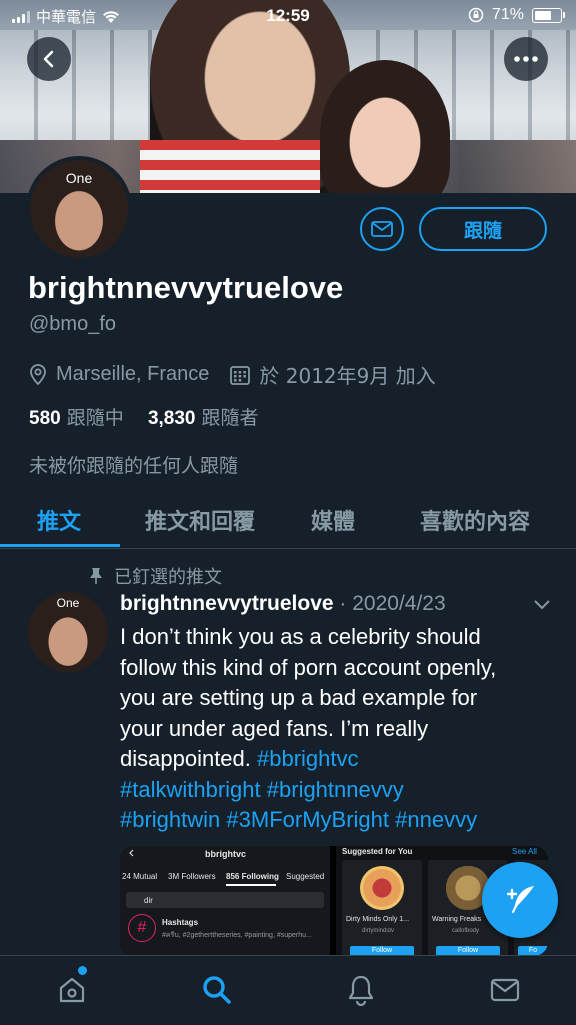 The height and width of the screenshot is (1025, 576). I want to click on user-handle: @bmo_fo, so click(73, 324).